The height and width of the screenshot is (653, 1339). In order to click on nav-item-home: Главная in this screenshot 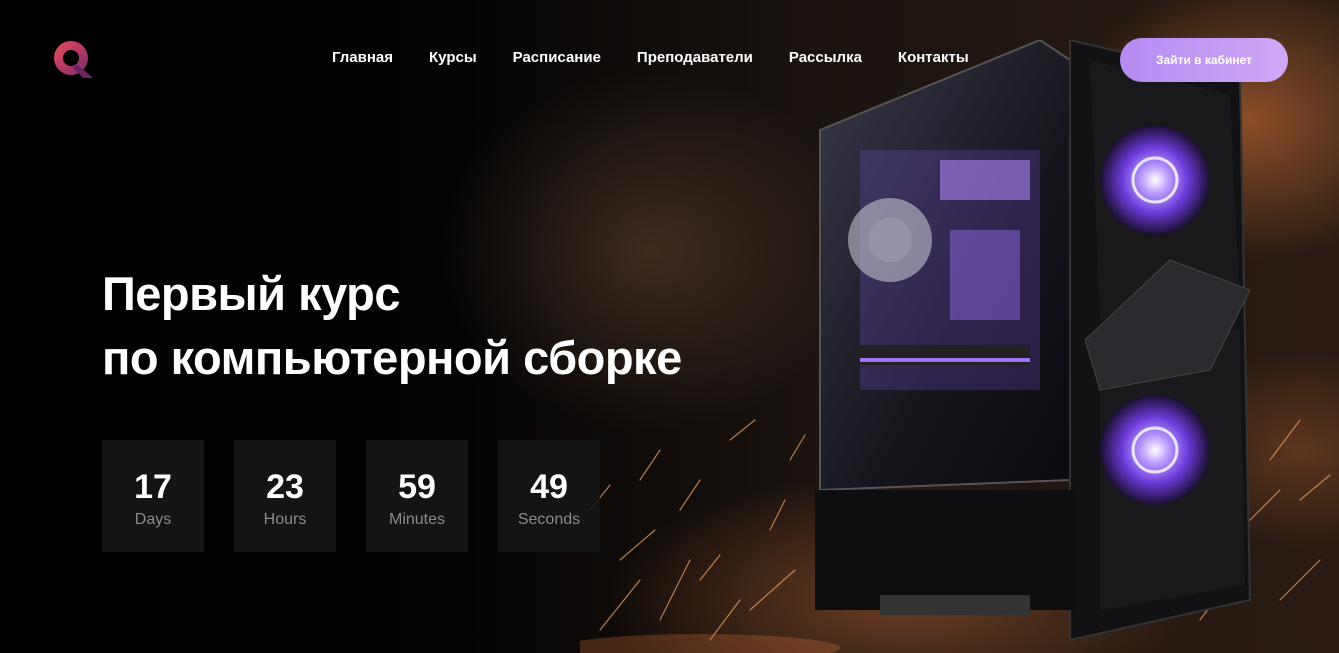, I will do `click(362, 57)`.